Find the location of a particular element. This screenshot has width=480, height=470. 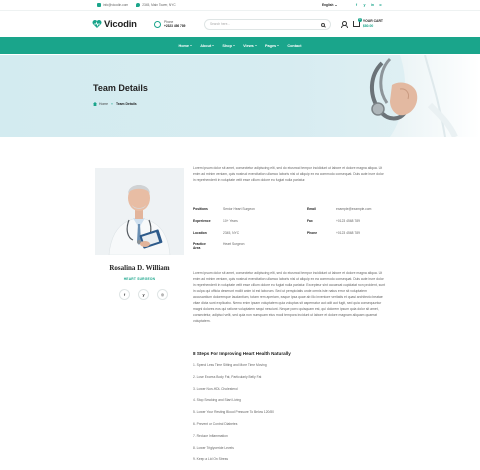

doctor-photo is located at coordinates (139, 211).